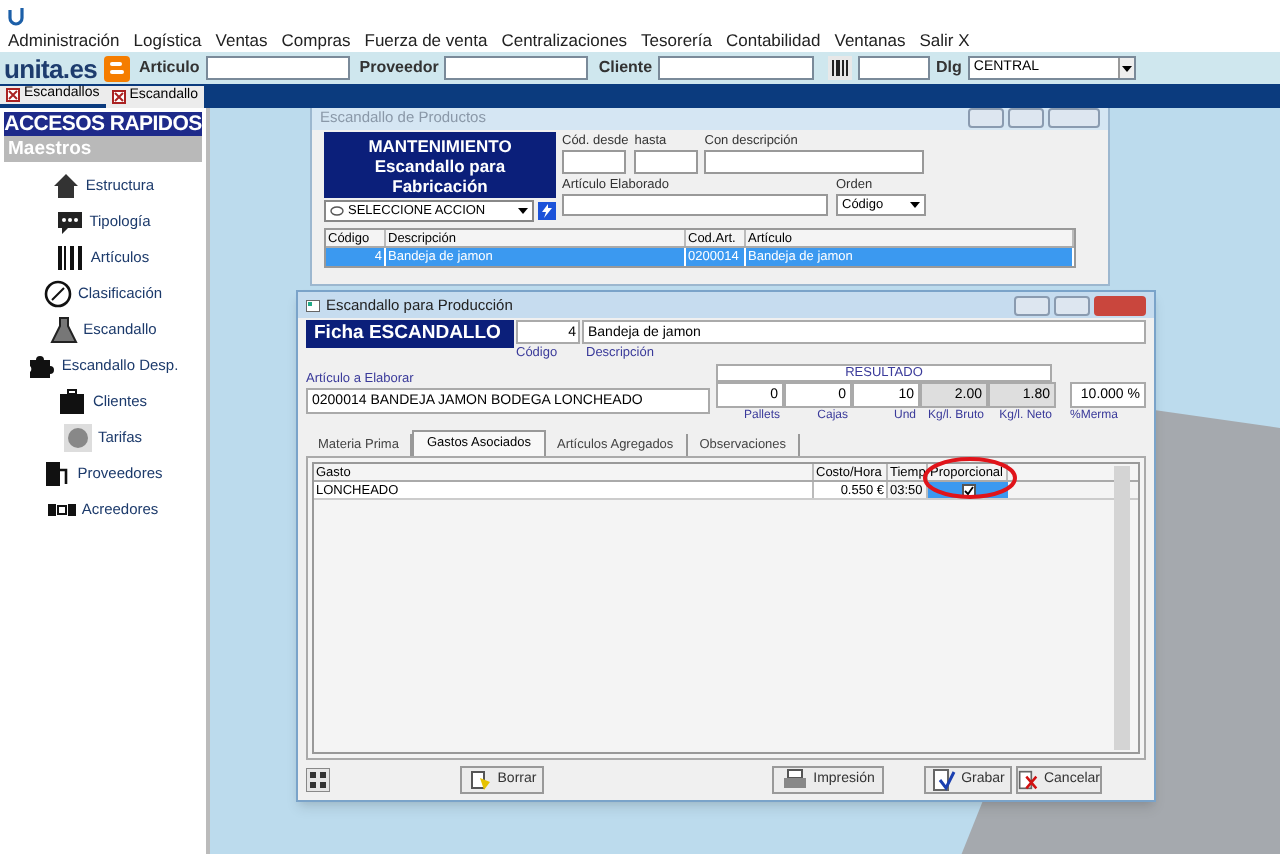 This screenshot has height=854, width=1280. I want to click on barcode-field, so click(894, 68).